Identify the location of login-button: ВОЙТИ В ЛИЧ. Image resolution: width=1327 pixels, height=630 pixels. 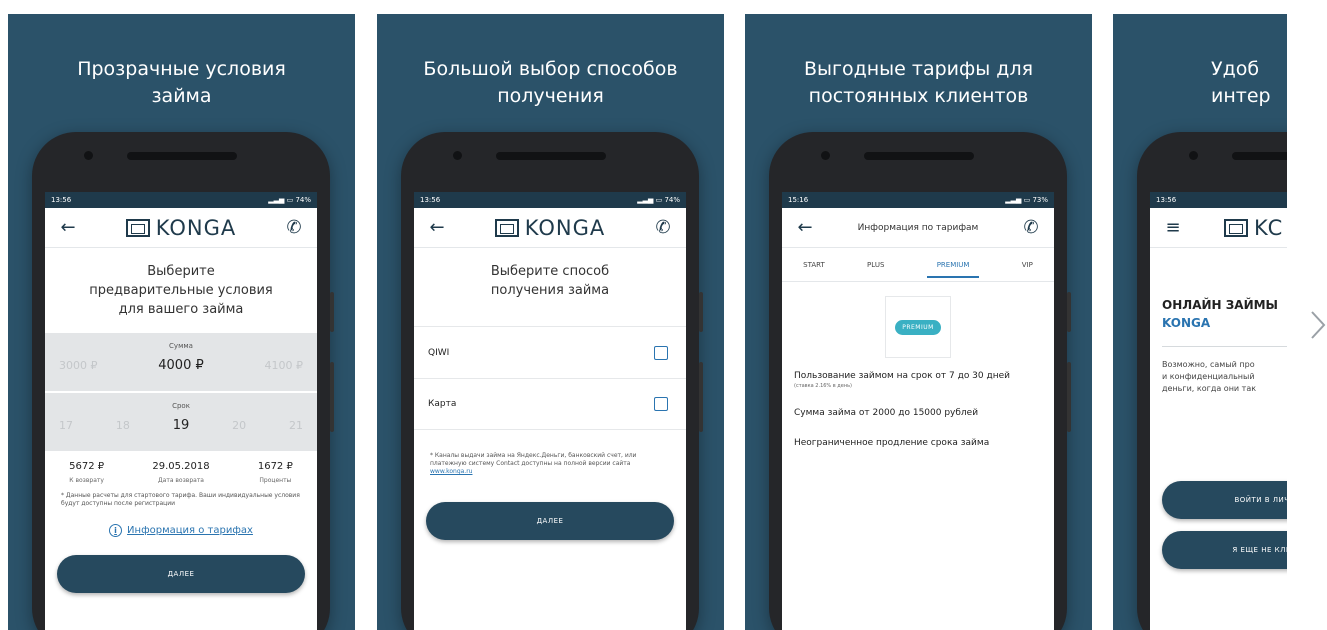
(1224, 500).